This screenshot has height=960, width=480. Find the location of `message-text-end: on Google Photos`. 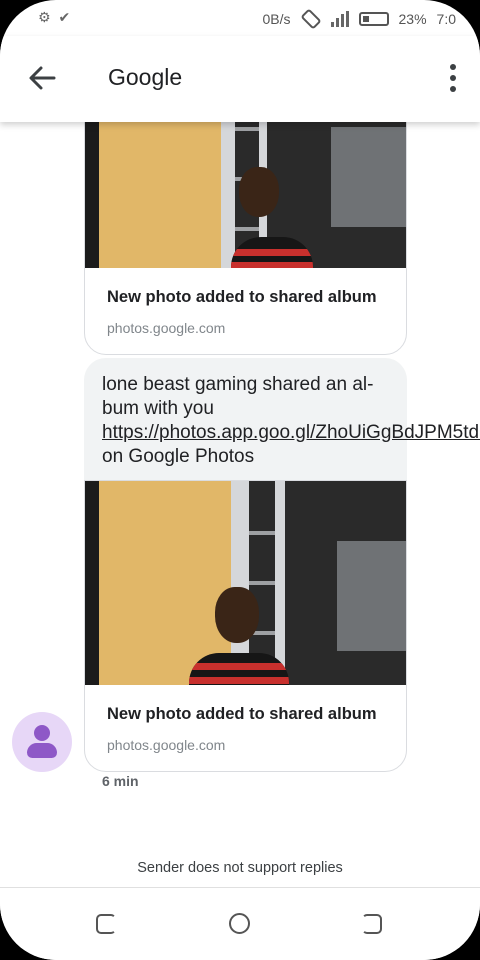

message-text-end: on Google Photos is located at coordinates (178, 456).